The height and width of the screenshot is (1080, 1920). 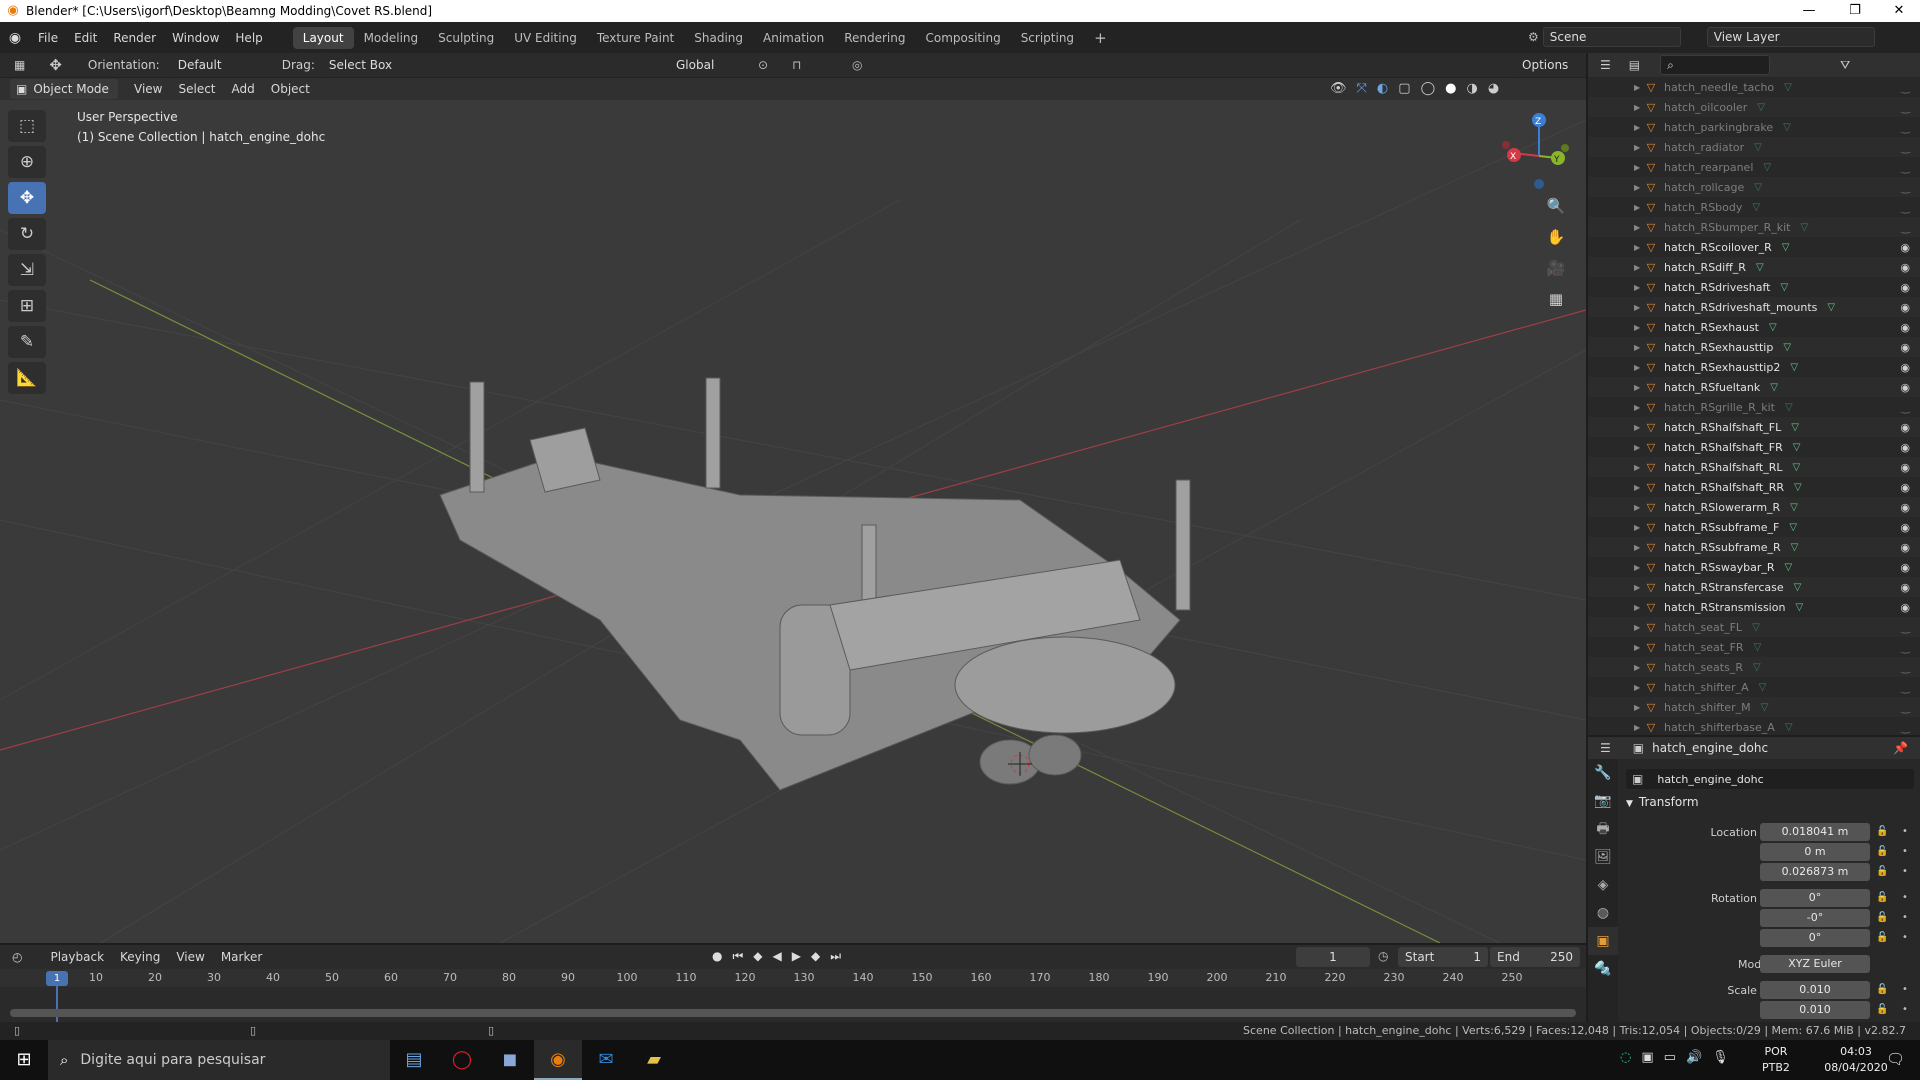 I want to click on outliner-row: ▶ ▽ hatch_seats_R ▽ ‿, so click(x=1754, y=667).